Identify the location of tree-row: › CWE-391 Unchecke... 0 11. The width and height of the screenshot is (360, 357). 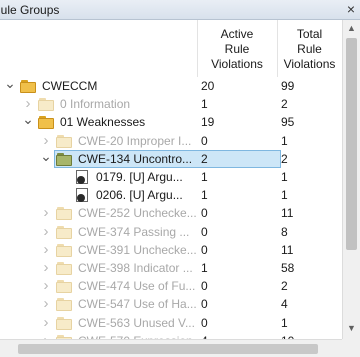
(171, 250).